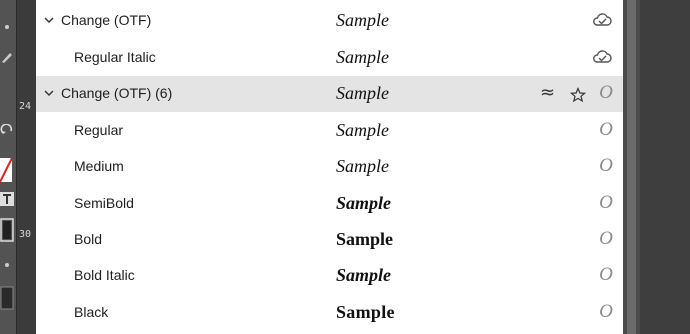 The height and width of the screenshot is (334, 690). I want to click on font-style-row: Medium Sample O, so click(329, 167).